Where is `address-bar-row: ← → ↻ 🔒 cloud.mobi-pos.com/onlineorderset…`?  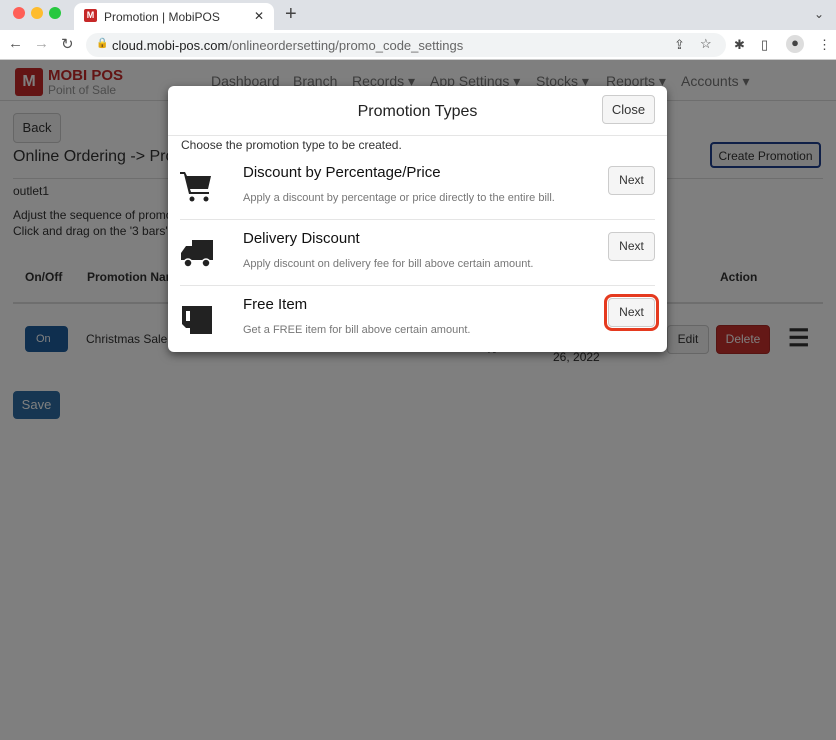 address-bar-row: ← → ↻ 🔒 cloud.mobi-pos.com/onlineorderset… is located at coordinates (418, 45).